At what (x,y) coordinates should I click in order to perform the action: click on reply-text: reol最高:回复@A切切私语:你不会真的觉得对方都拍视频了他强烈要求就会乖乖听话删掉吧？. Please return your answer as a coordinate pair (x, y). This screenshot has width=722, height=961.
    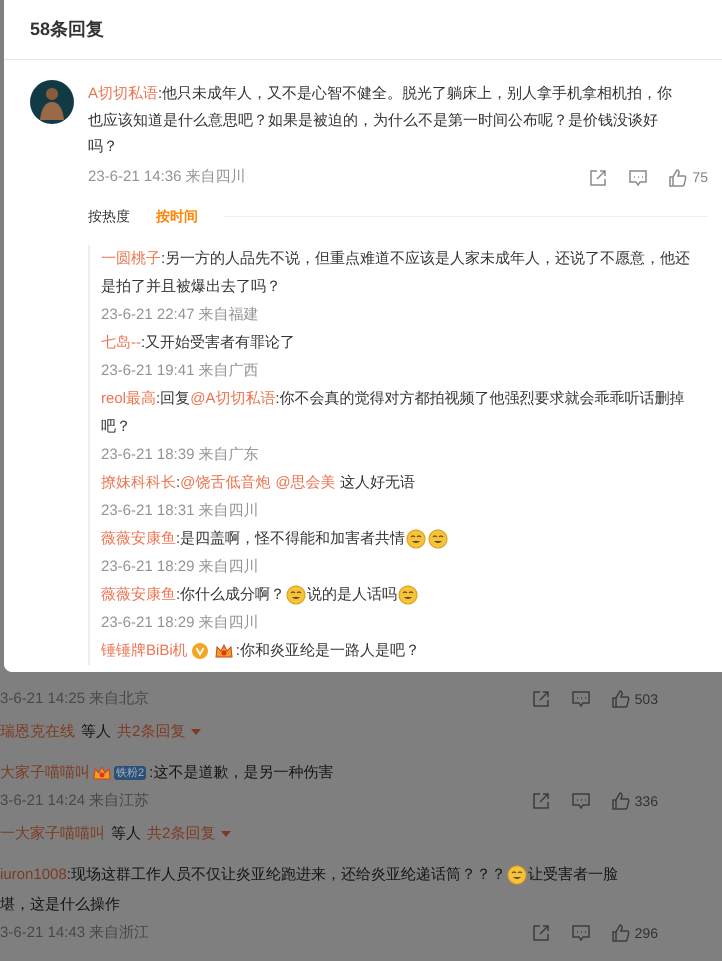
    Looking at the image, I should click on (393, 412).